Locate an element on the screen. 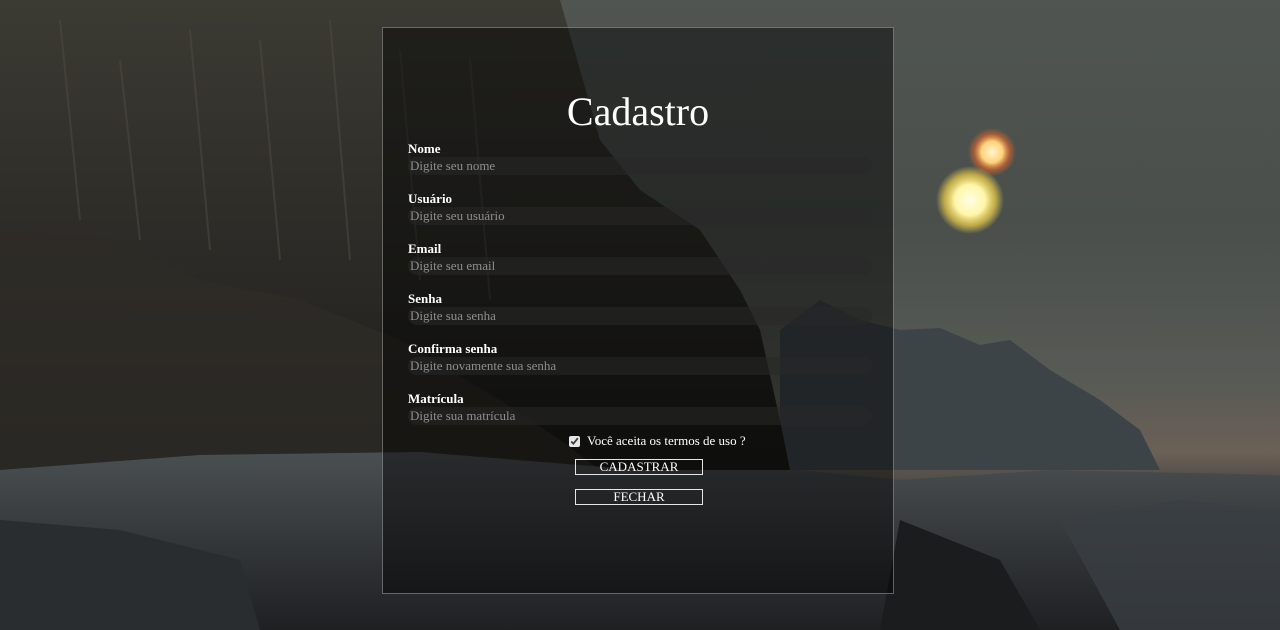  confirm-password-label: Confirma senha is located at coordinates (453, 348).